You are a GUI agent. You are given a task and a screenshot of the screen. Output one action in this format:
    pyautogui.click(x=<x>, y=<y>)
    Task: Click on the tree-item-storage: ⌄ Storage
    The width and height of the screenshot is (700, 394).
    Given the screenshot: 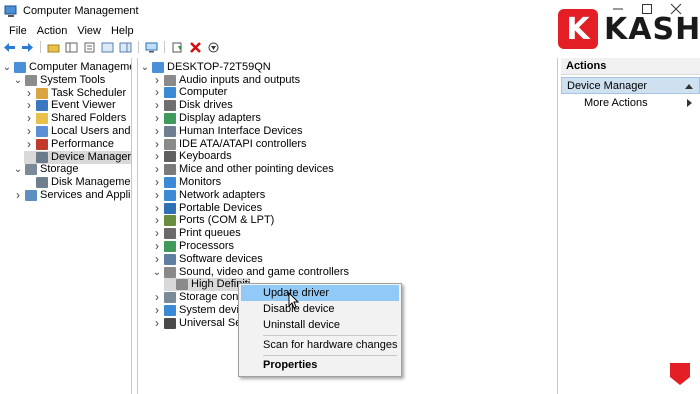 What is the action you would take?
    pyautogui.click(x=46, y=169)
    